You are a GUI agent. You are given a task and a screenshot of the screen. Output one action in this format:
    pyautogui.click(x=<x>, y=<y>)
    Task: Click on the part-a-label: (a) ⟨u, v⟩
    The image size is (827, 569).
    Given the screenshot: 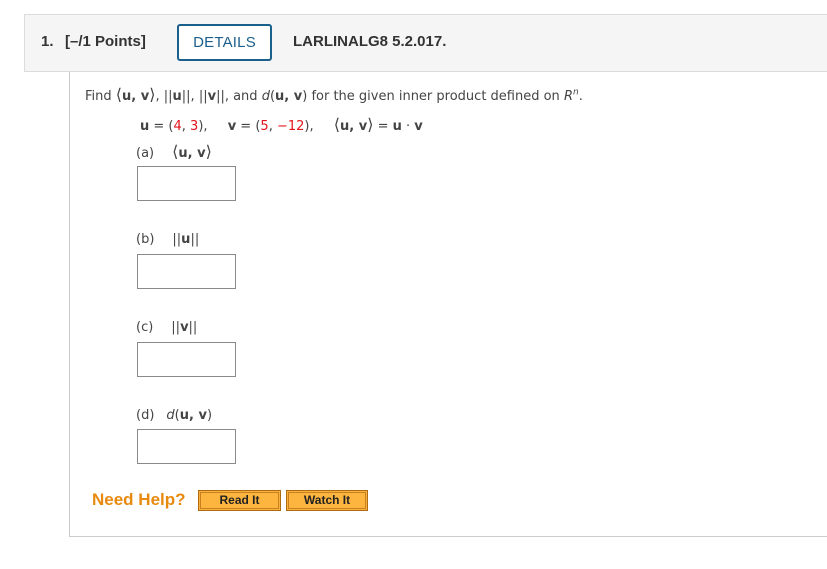 What is the action you would take?
    pyautogui.click(x=174, y=151)
    